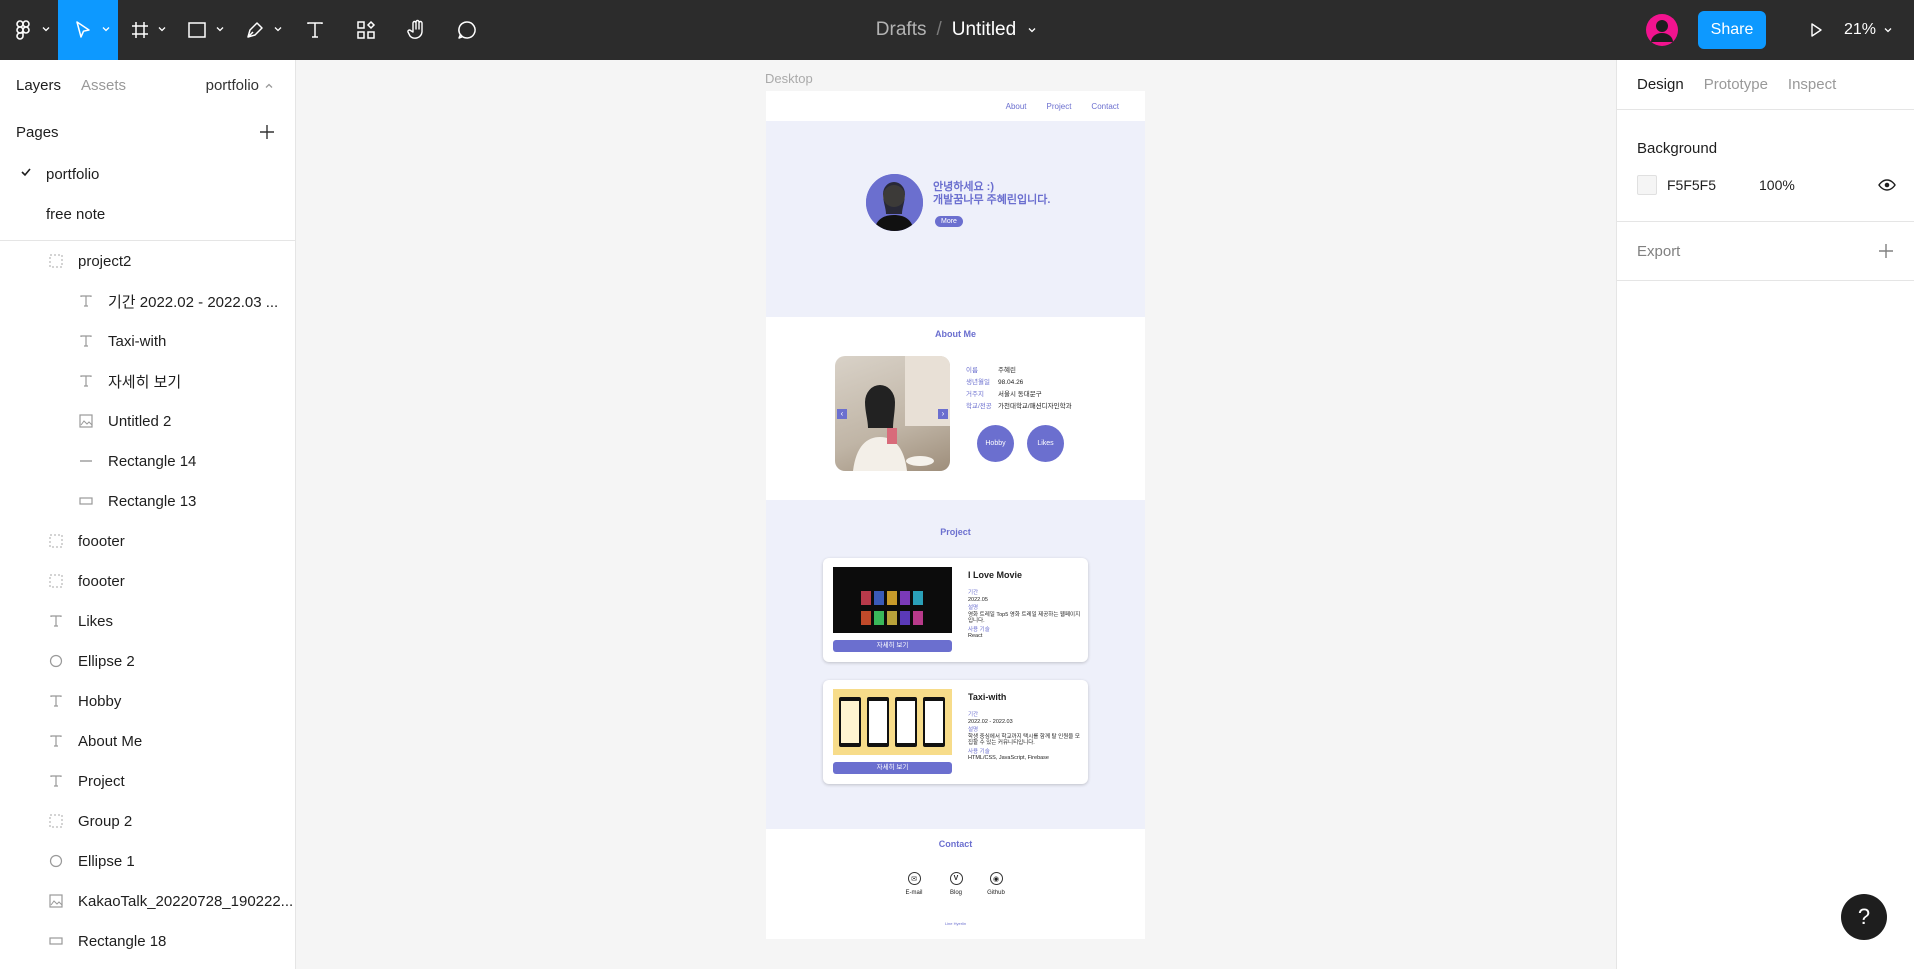  I want to click on present-button, so click(1816, 30).